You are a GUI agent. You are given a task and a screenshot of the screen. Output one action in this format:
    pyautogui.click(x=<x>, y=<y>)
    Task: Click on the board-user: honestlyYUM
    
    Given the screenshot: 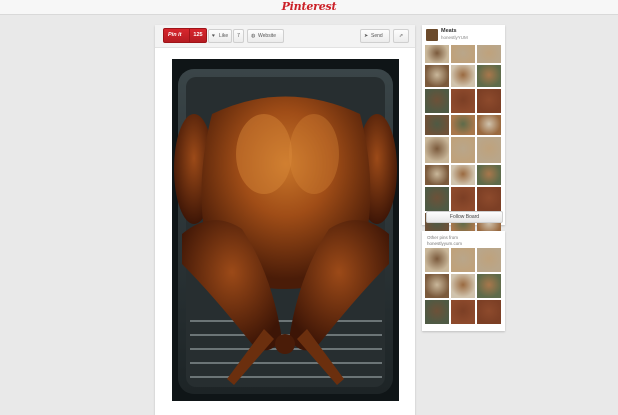 What is the action you would take?
    pyautogui.click(x=454, y=37)
    